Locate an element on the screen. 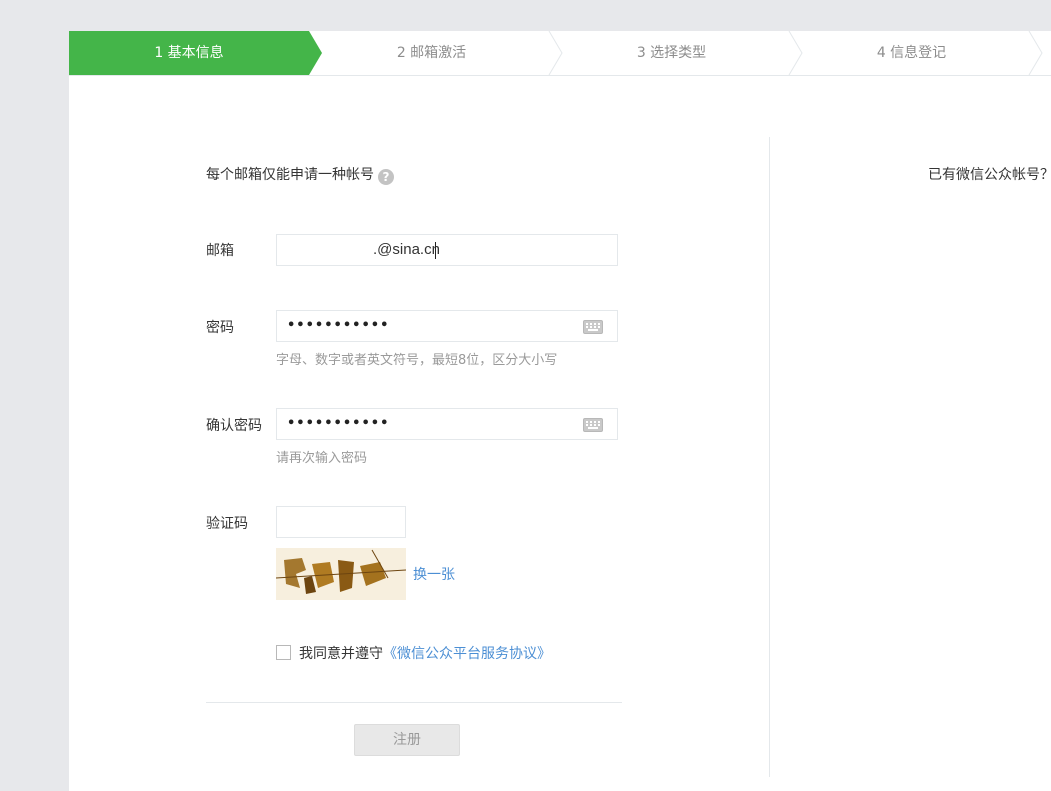  email-notice: 每个邮箱仅能申请一种帐号? is located at coordinates (300, 174).